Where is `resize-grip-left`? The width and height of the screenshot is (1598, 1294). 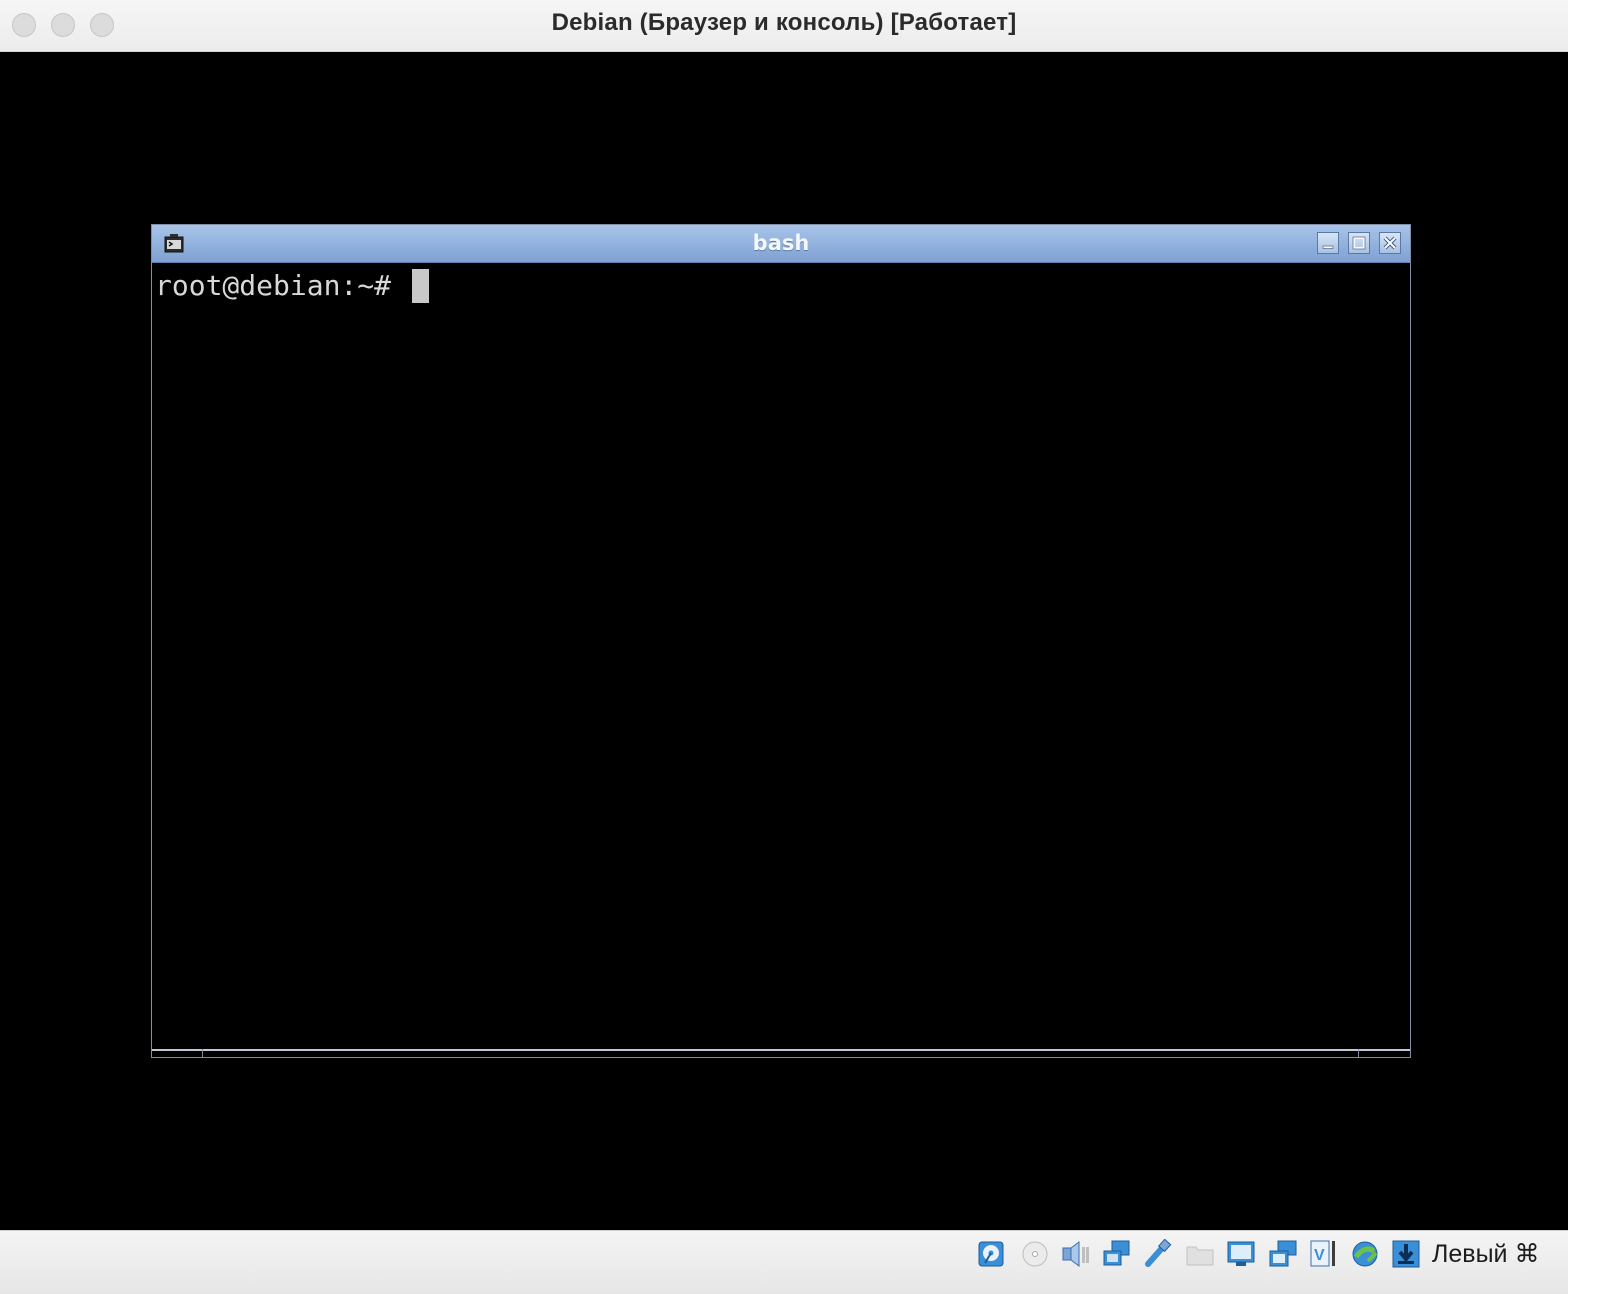
resize-grip-left is located at coordinates (202, 1053).